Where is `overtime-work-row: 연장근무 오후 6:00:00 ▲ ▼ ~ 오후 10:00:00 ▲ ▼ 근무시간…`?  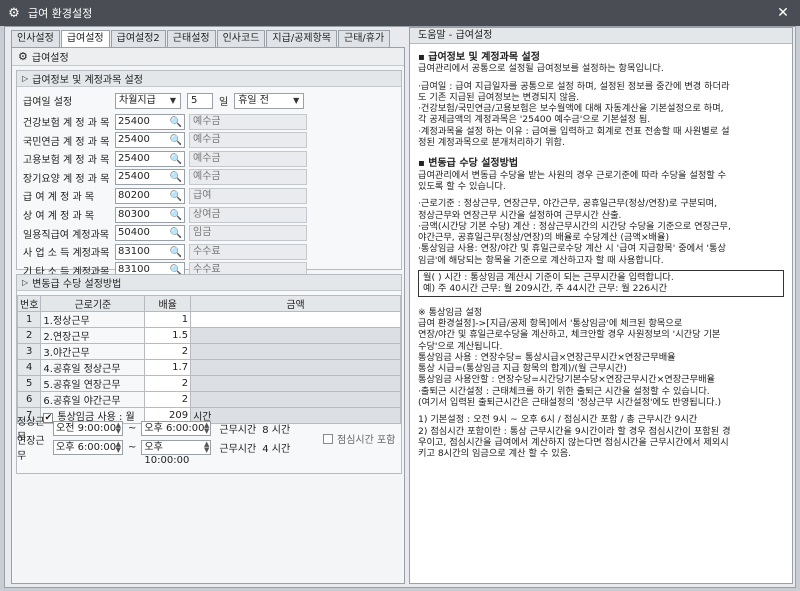
overtime-work-row: 연장근무 오후 6:00:00 ▲ ▼ ~ 오후 10:00:00 ▲ ▼ 근무시간… is located at coordinates (153, 451).